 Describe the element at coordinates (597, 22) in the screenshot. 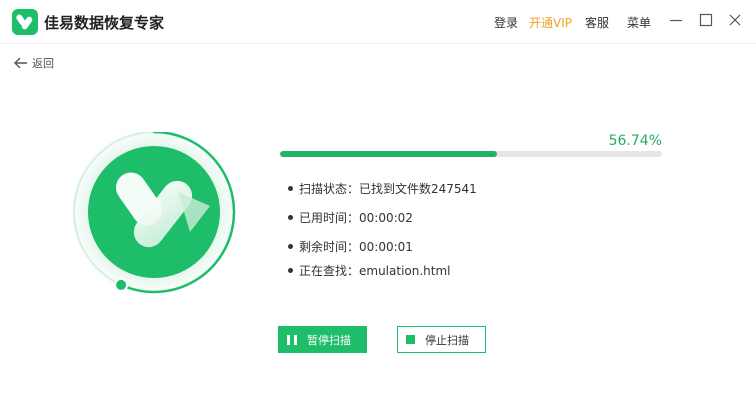

I see `service-link: 客服` at that location.